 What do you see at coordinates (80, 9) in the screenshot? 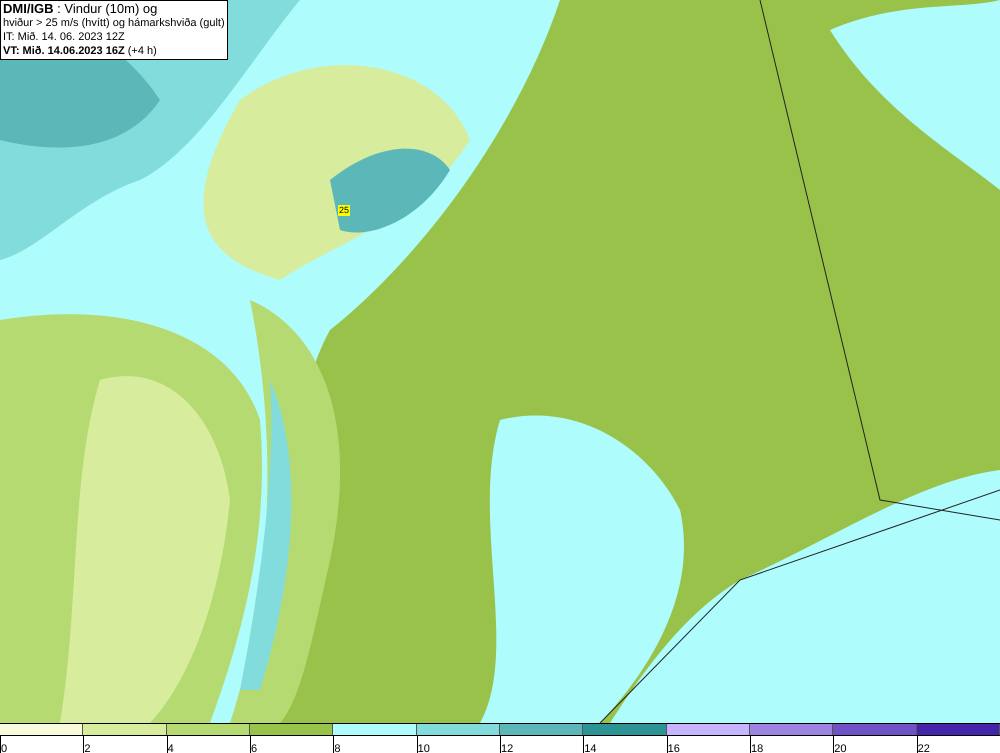
I see `info-line: DMI/IGB : Vindur (10m) og` at bounding box center [80, 9].